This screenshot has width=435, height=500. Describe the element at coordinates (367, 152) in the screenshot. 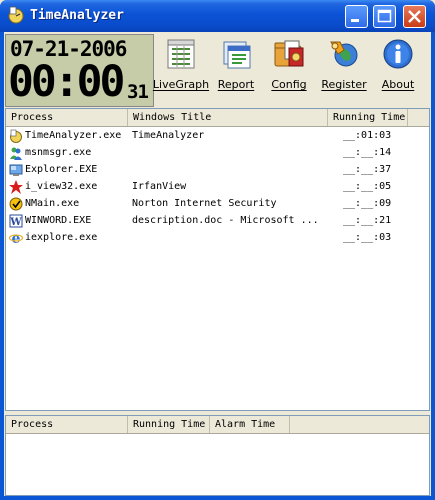

I see `running-time-cell: __:__:14` at that location.